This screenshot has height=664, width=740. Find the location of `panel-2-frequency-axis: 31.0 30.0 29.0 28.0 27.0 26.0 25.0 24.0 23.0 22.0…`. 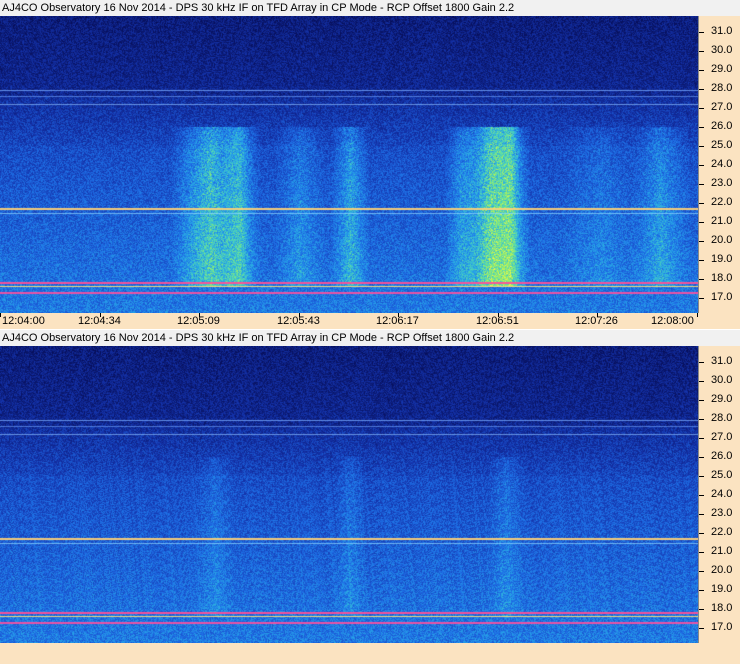

panel-2-frequency-axis: 31.0 30.0 29.0 28.0 27.0 26.0 25.0 24.0 23.0 22.0… is located at coordinates (719, 494).